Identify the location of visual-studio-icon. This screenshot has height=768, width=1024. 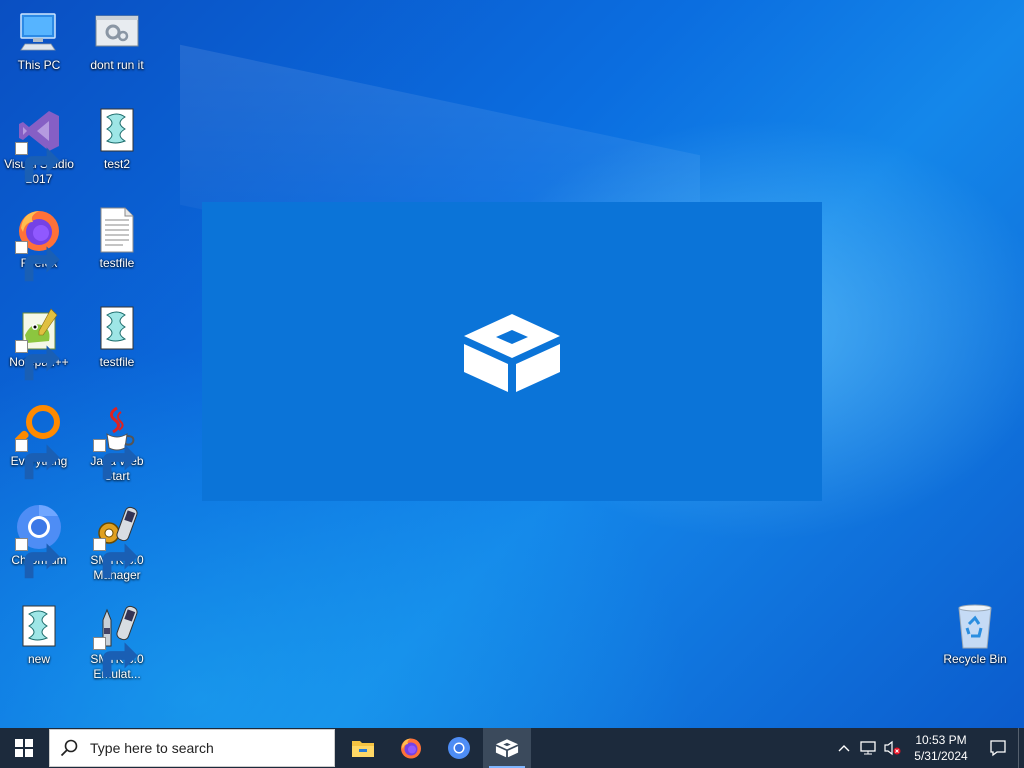
(39, 145).